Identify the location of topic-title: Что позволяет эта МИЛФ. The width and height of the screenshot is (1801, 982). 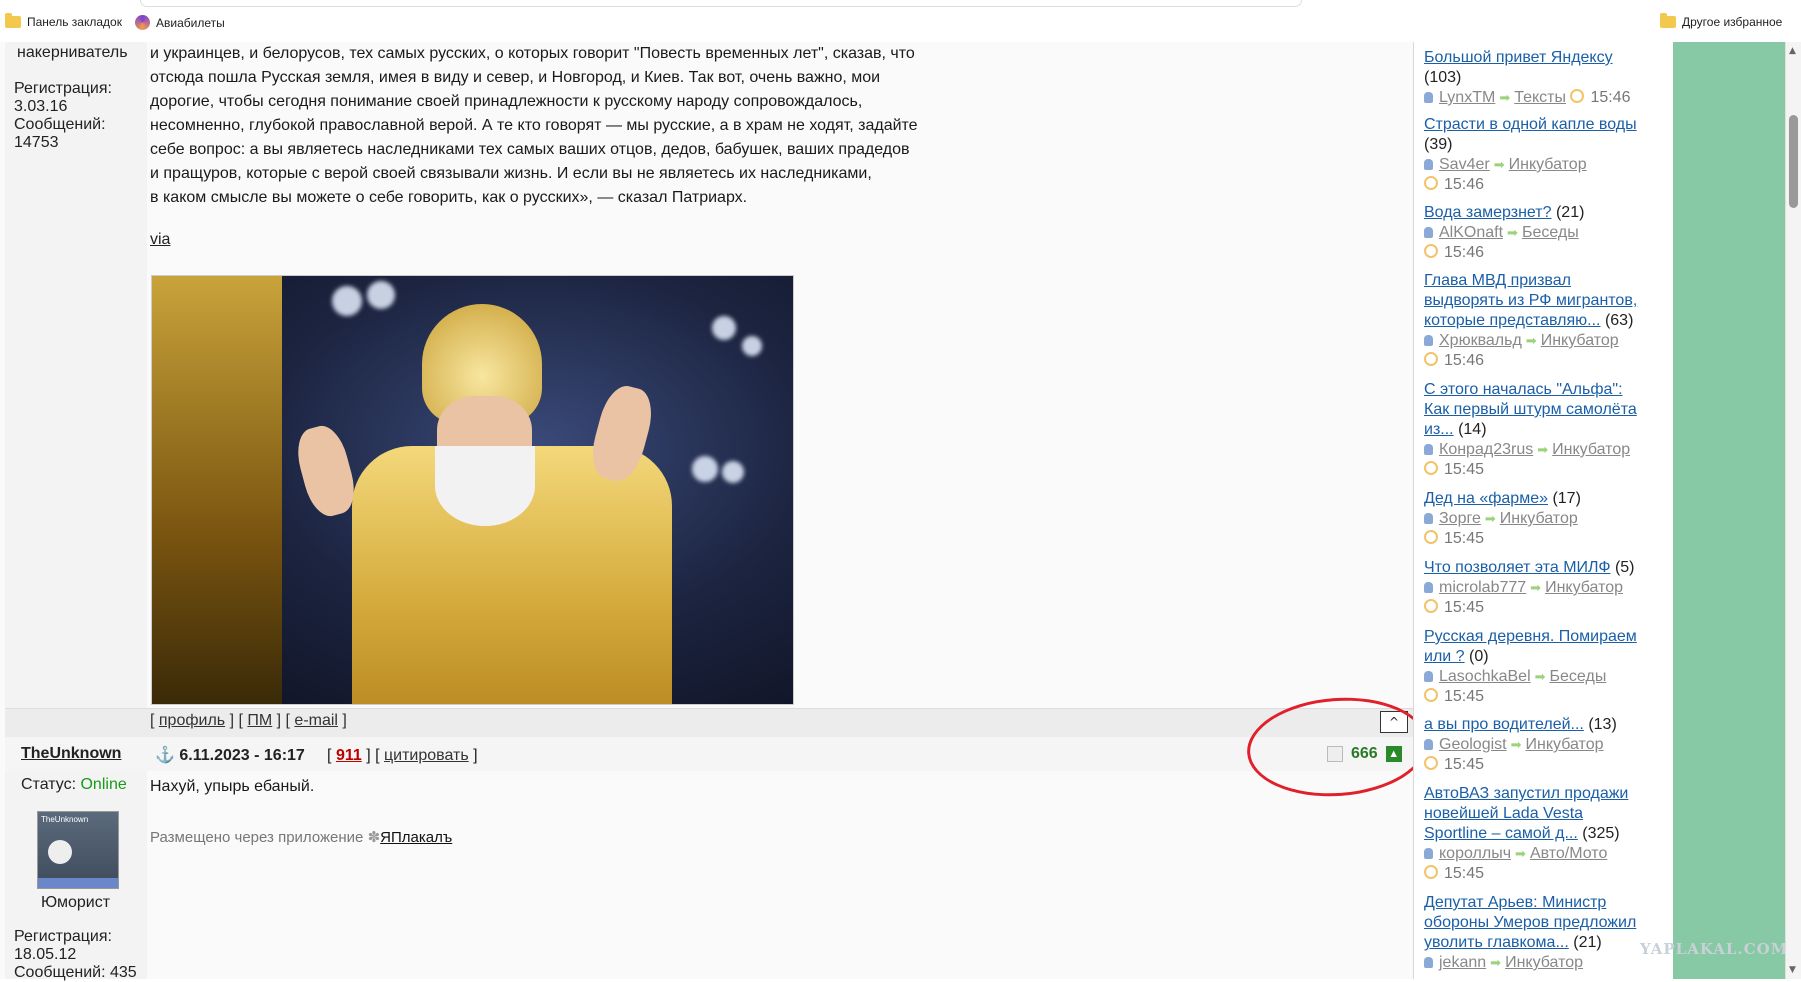
(1517, 567).